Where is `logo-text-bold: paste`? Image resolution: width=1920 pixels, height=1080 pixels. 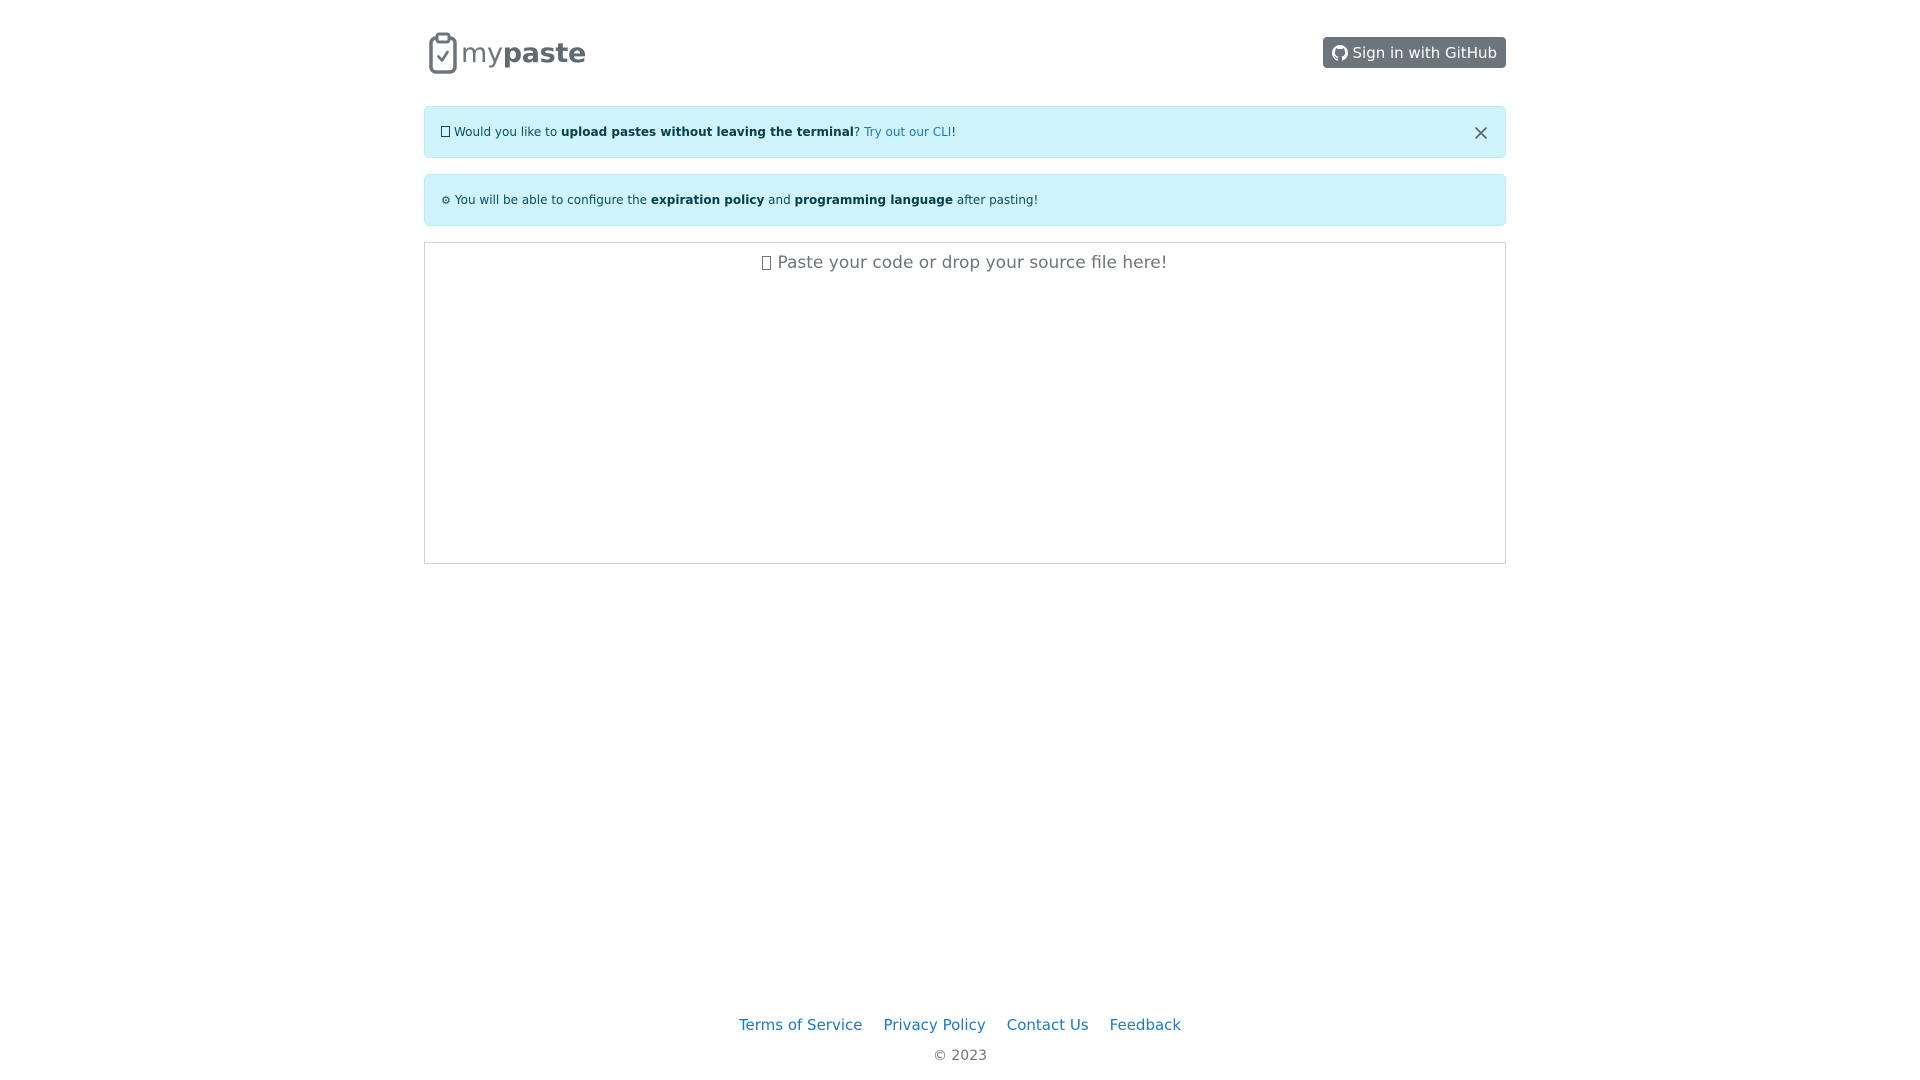 logo-text-bold: paste is located at coordinates (544, 53).